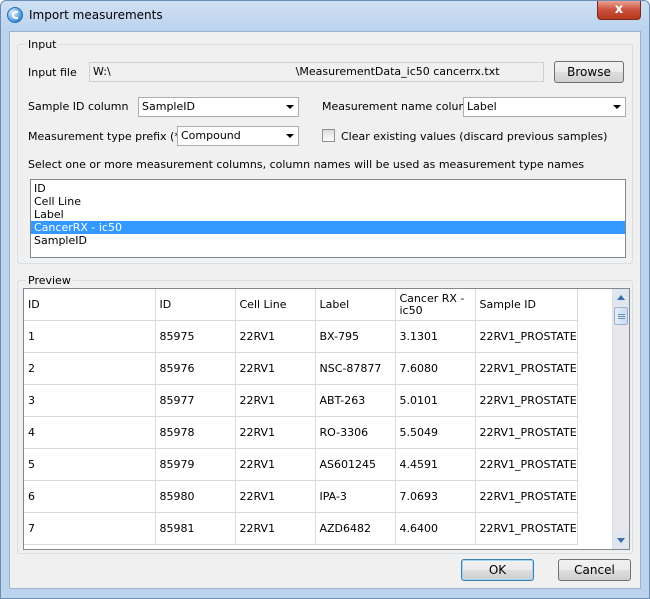 This screenshot has height=599, width=650. I want to click on table-cell: 3.1301, so click(435, 336).